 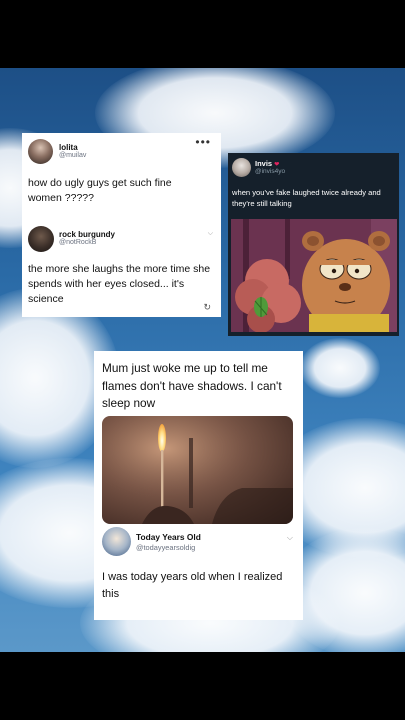 I want to click on more-options-icon: •••, so click(x=203, y=142).